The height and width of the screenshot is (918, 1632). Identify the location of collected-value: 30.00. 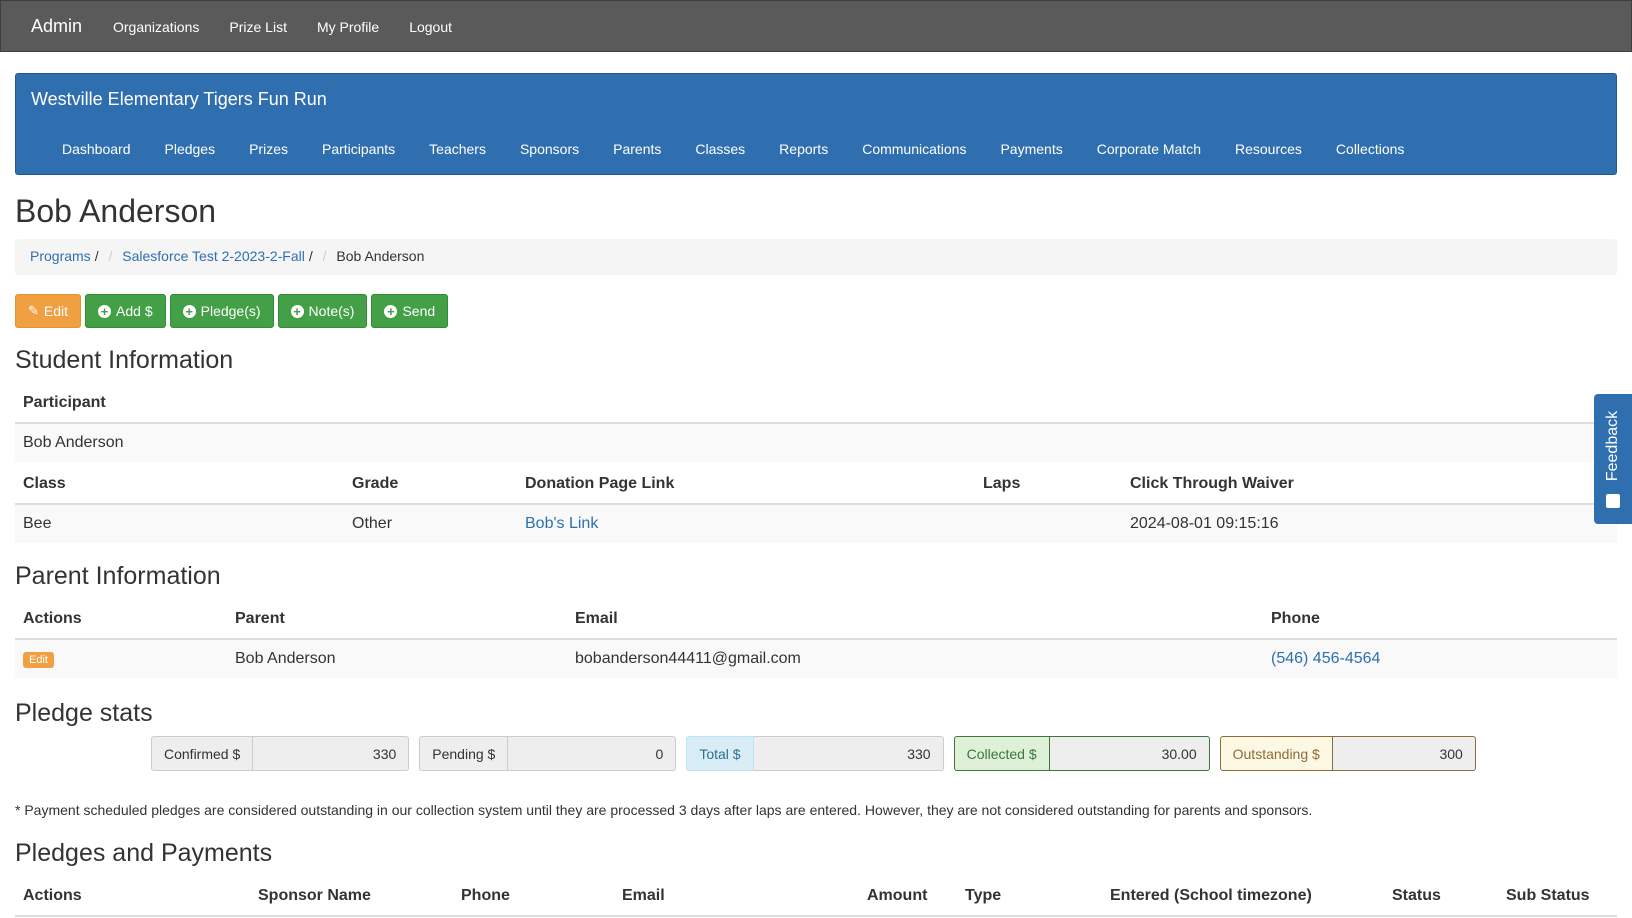
(1129, 753).